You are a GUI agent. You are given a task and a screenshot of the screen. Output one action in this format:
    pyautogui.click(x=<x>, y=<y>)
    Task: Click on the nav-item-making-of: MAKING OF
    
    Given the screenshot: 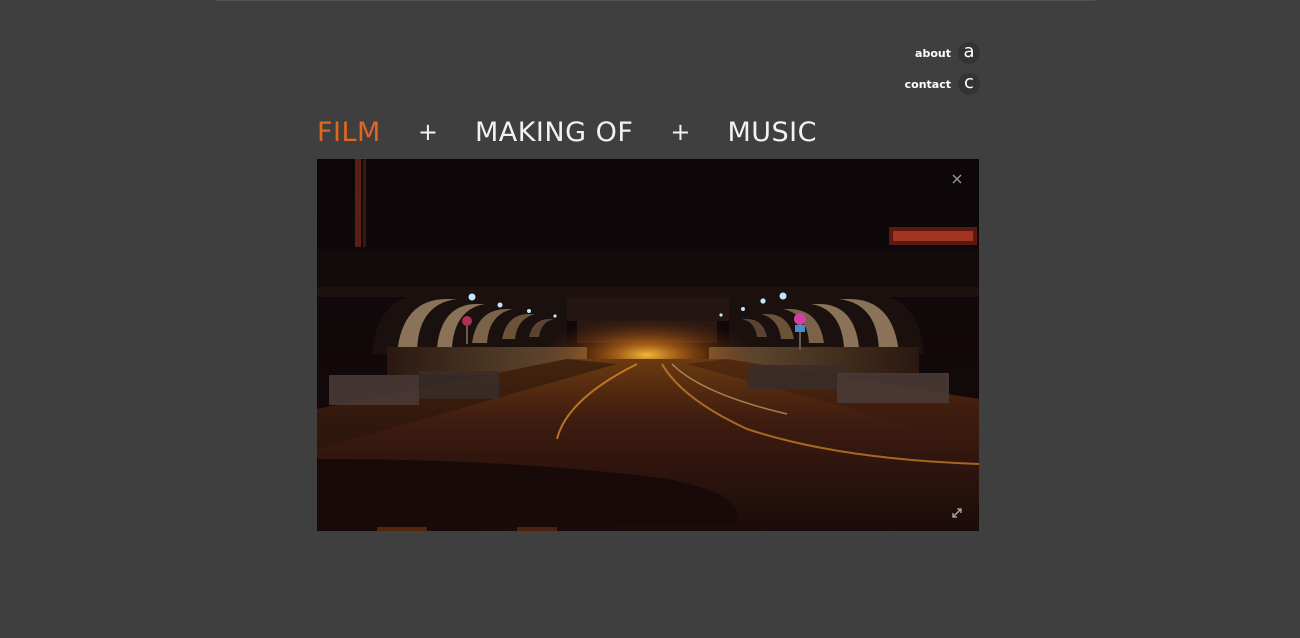 What is the action you would take?
    pyautogui.click(x=554, y=132)
    